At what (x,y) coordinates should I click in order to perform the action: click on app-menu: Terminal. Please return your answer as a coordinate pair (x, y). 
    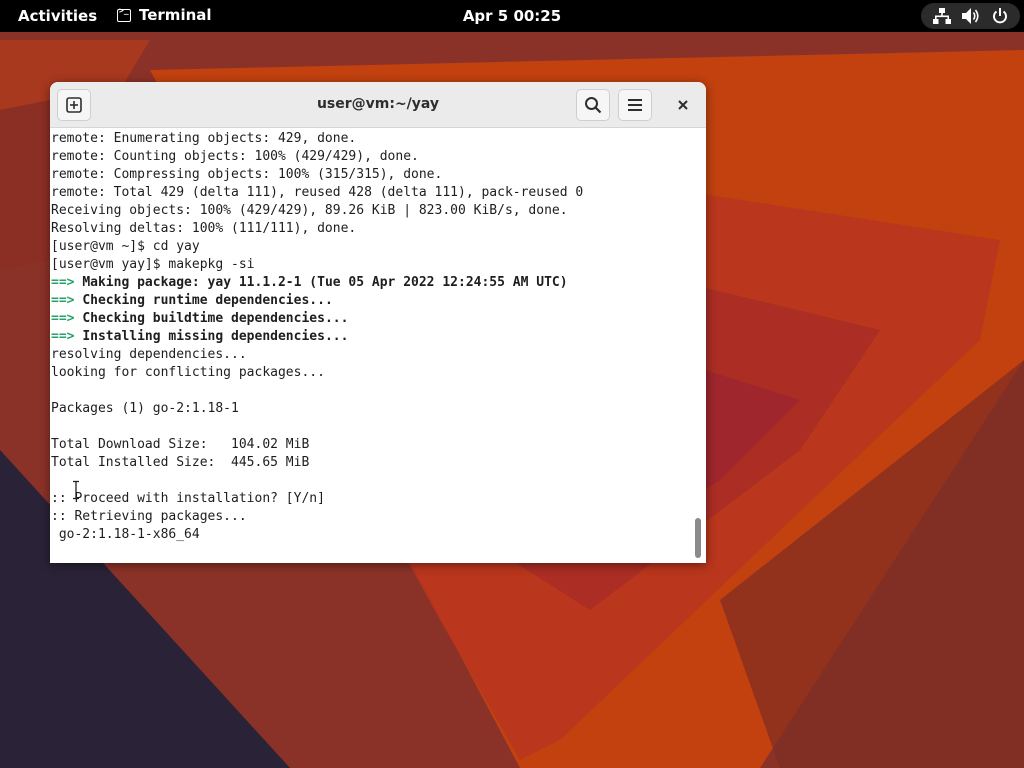
    Looking at the image, I should click on (164, 15).